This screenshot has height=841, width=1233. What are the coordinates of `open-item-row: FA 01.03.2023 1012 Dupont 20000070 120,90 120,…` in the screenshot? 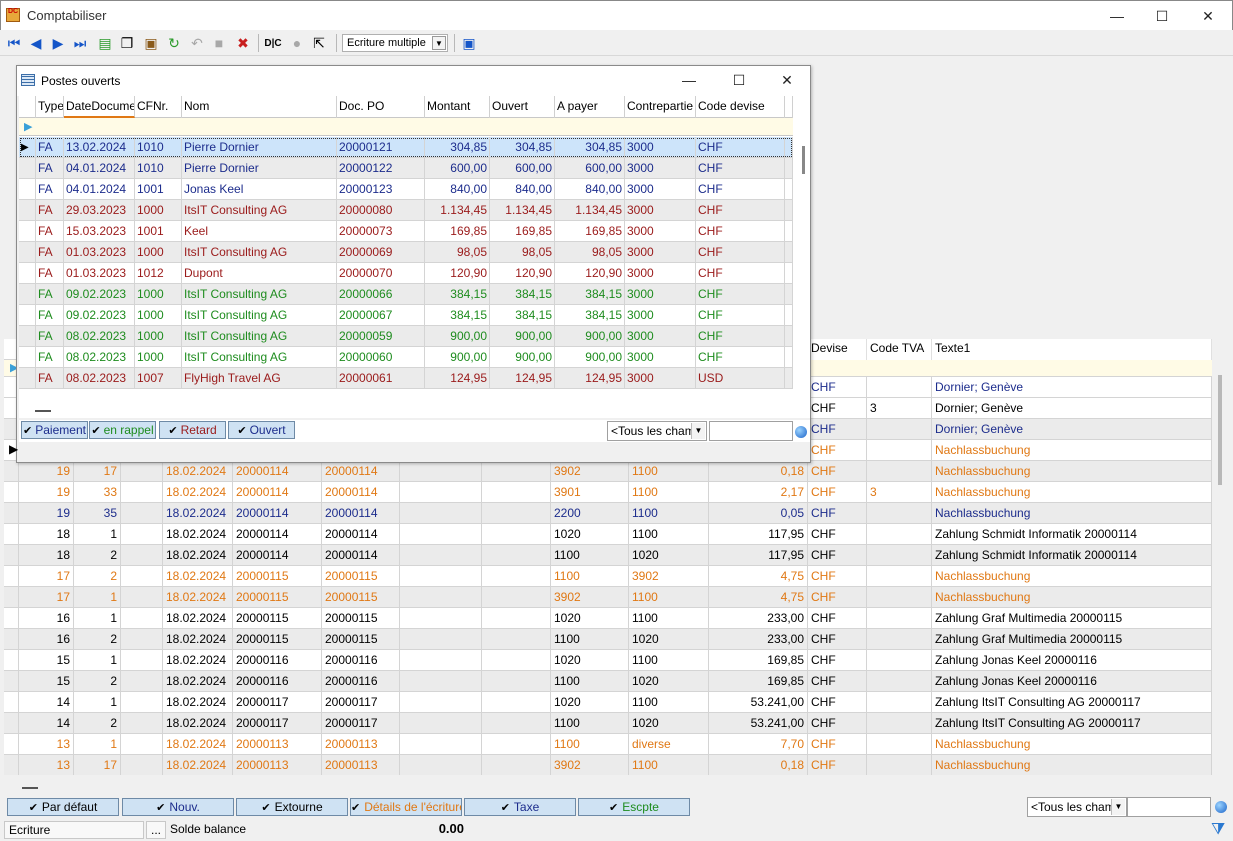 It's located at (406, 273).